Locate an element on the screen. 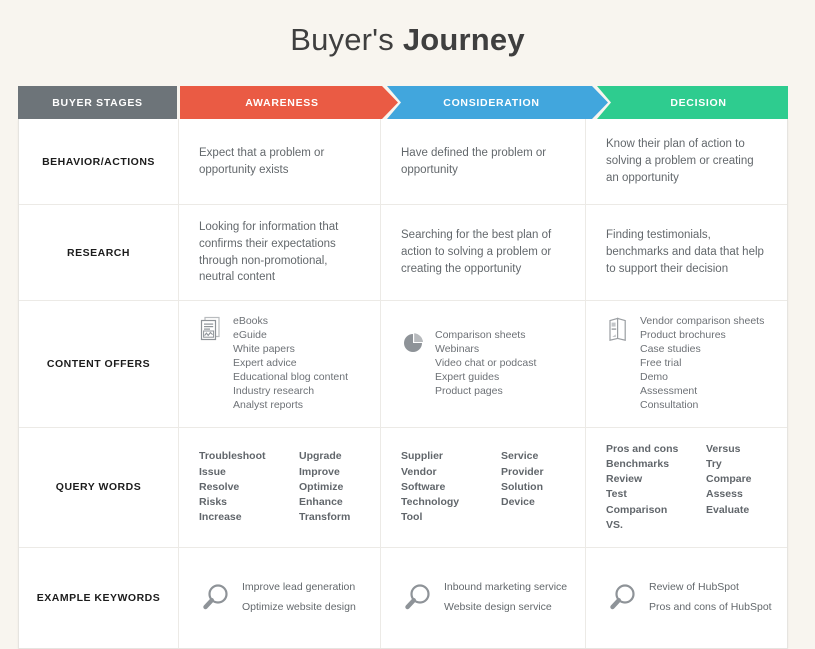 Image resolution: width=815 pixels, height=649 pixels. list-item: Try is located at coordinates (714, 464).